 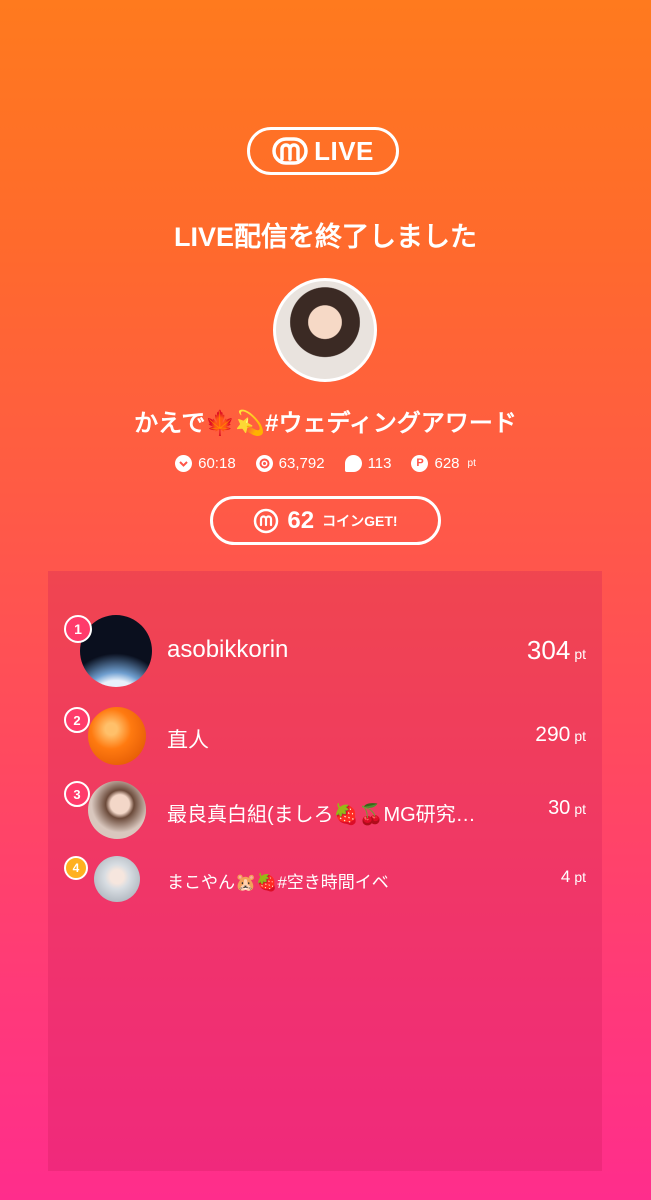 What do you see at coordinates (184, 463) in the screenshot?
I see `chevron-down-icon` at bounding box center [184, 463].